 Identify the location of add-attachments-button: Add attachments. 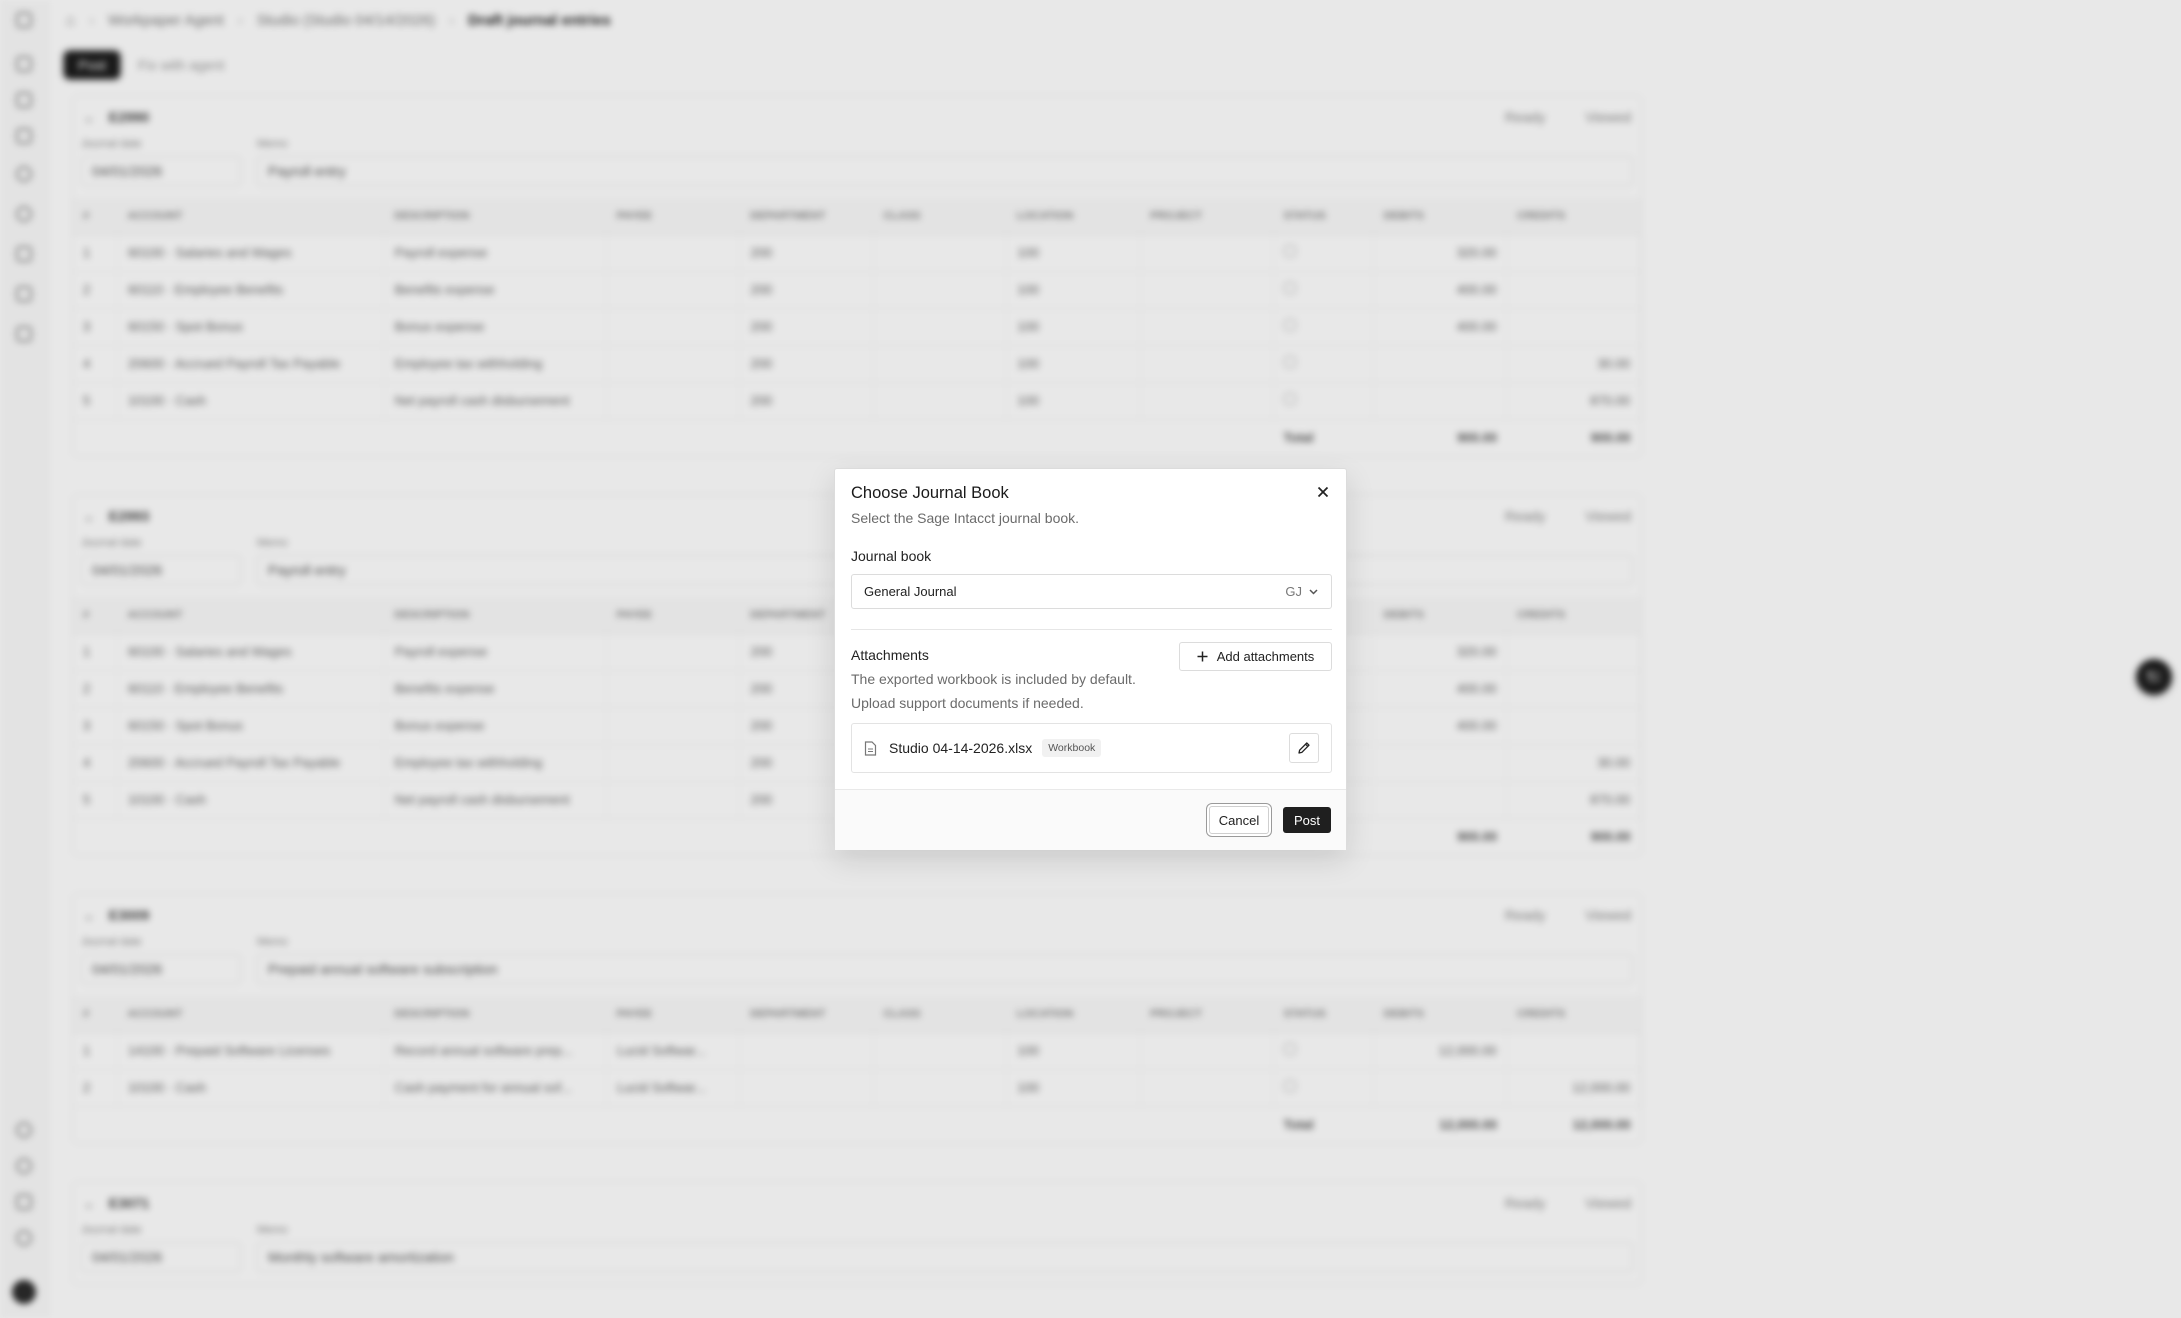
(1255, 656).